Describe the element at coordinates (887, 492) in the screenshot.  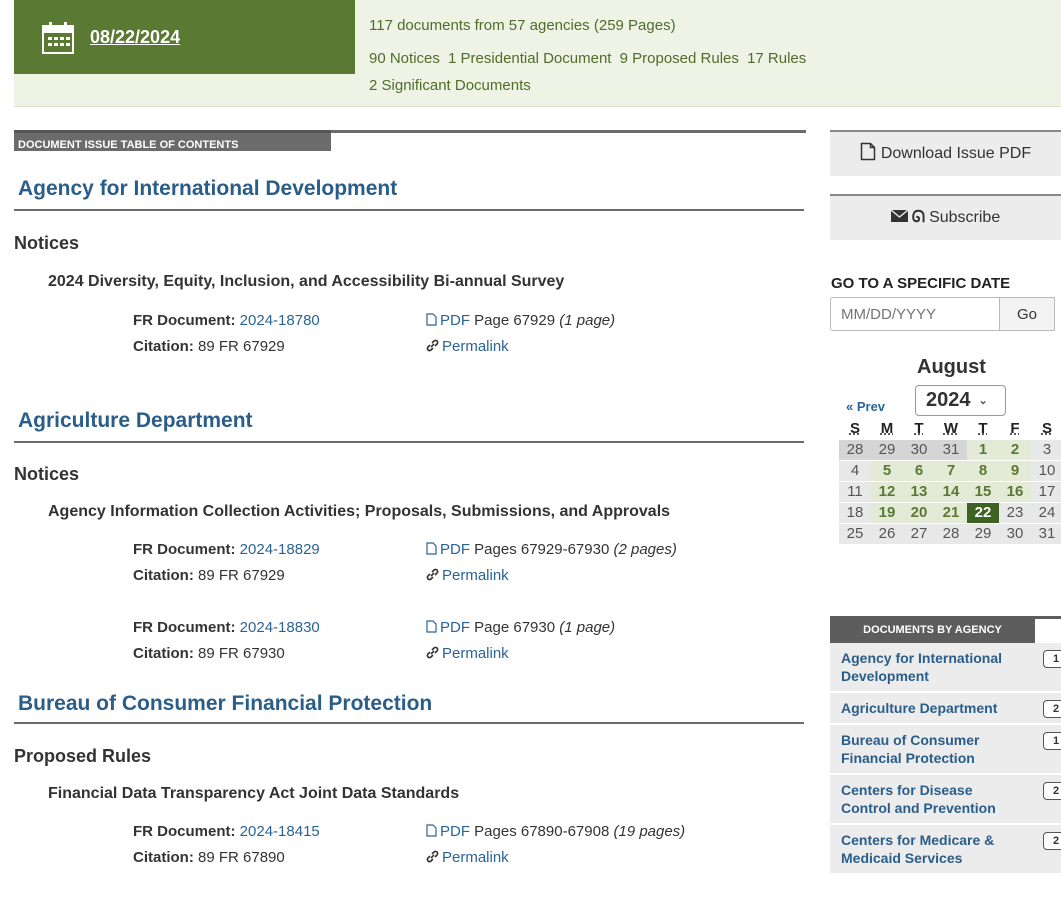
I see `calendar-day: 12` at that location.